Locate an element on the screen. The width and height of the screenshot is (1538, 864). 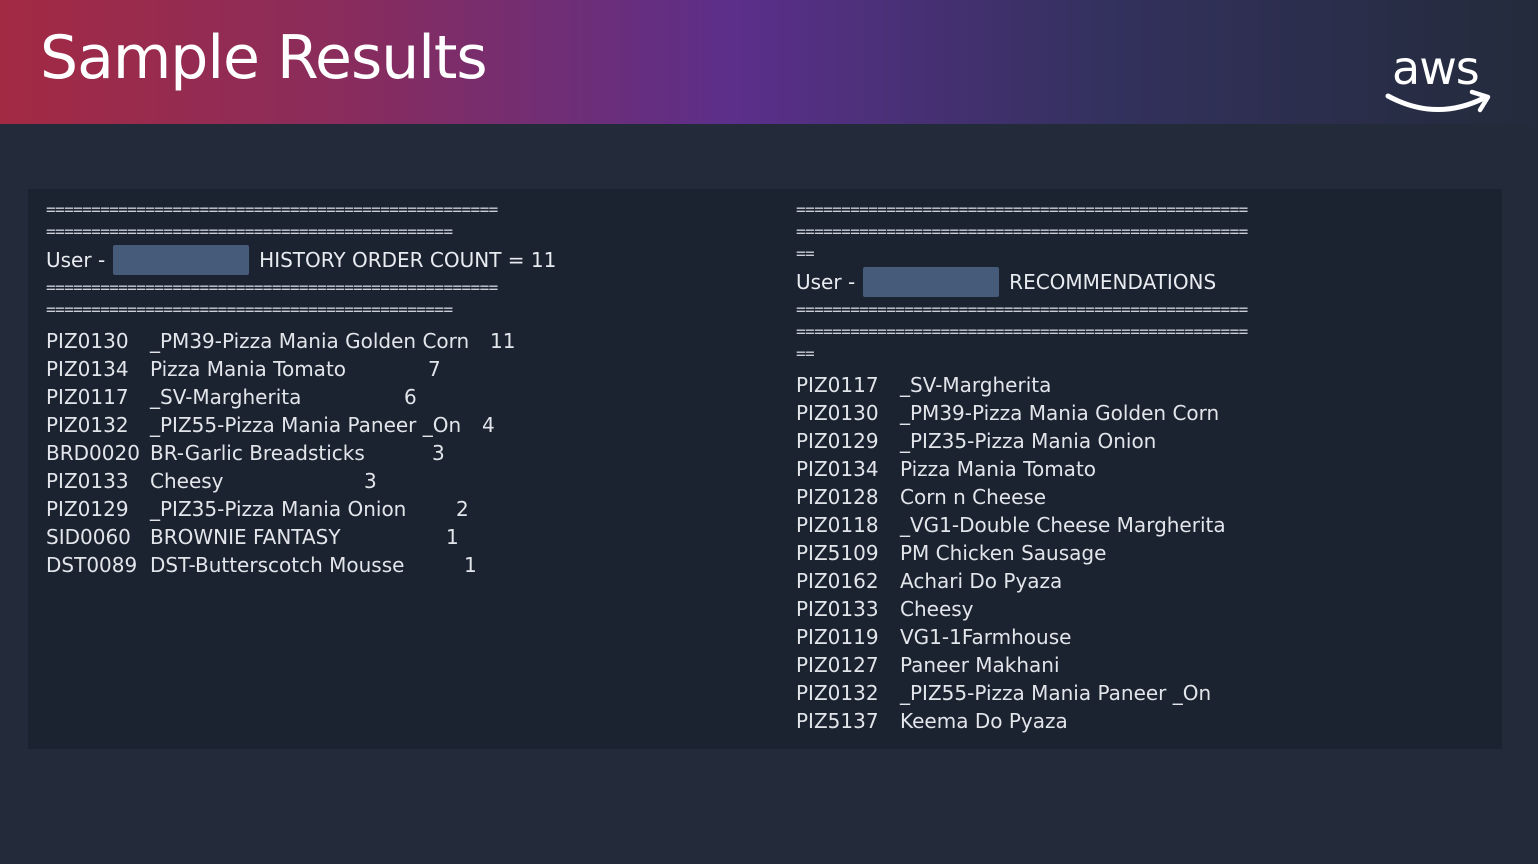
list-item: PIZ0129 _PIZ35-Pizza Mania Onion 2 is located at coordinates (401, 509).